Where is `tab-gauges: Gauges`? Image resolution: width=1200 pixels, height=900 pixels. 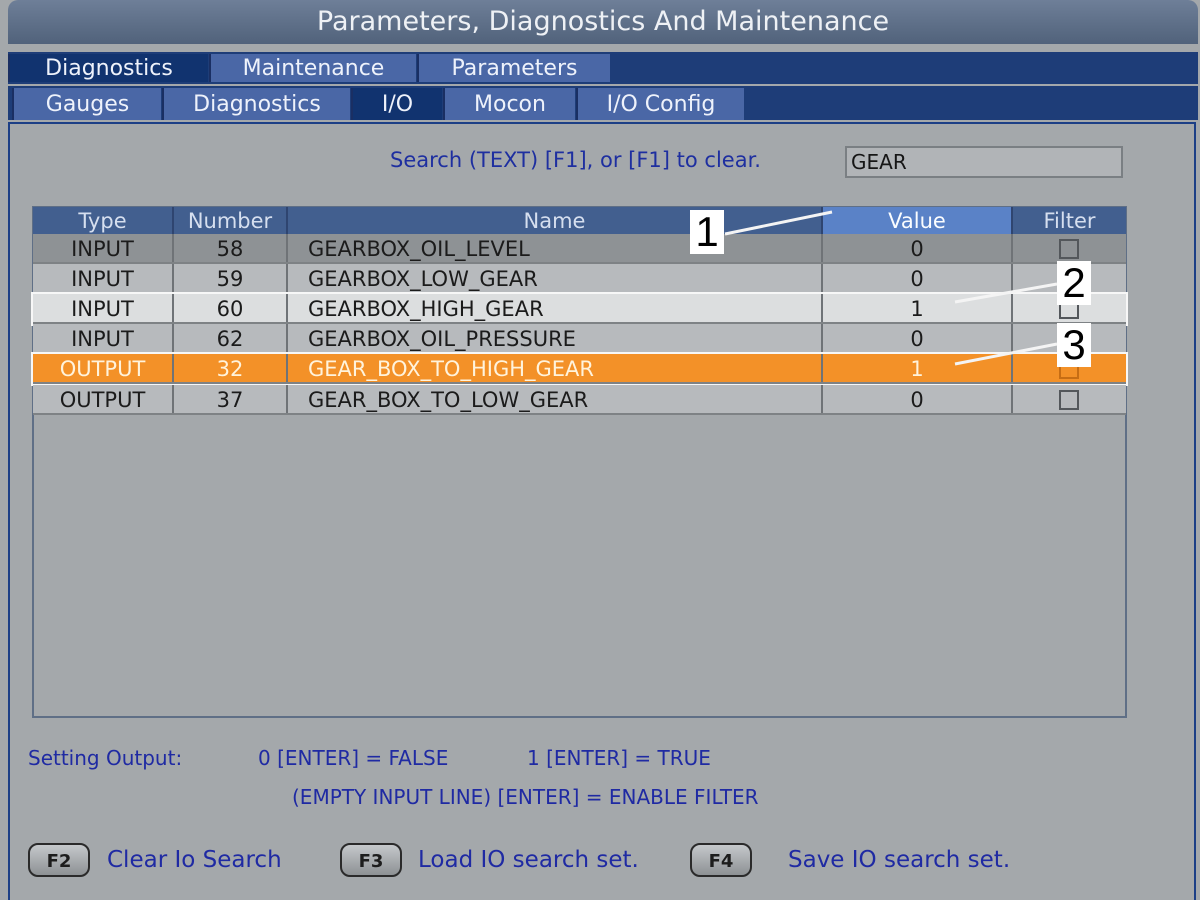 tab-gauges: Gauges is located at coordinates (86, 104).